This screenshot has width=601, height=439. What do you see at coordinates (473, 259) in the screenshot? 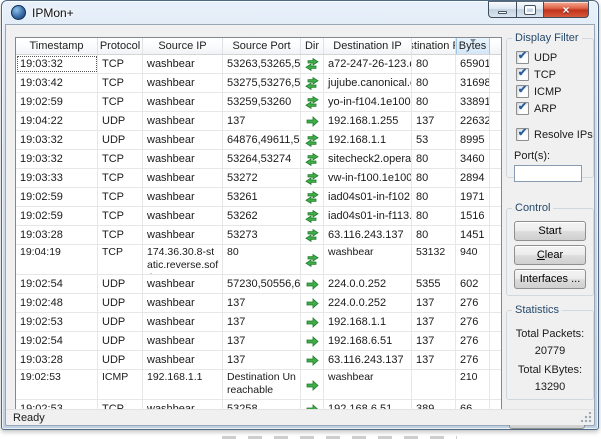
I see `cell-bytes: 940` at bounding box center [473, 259].